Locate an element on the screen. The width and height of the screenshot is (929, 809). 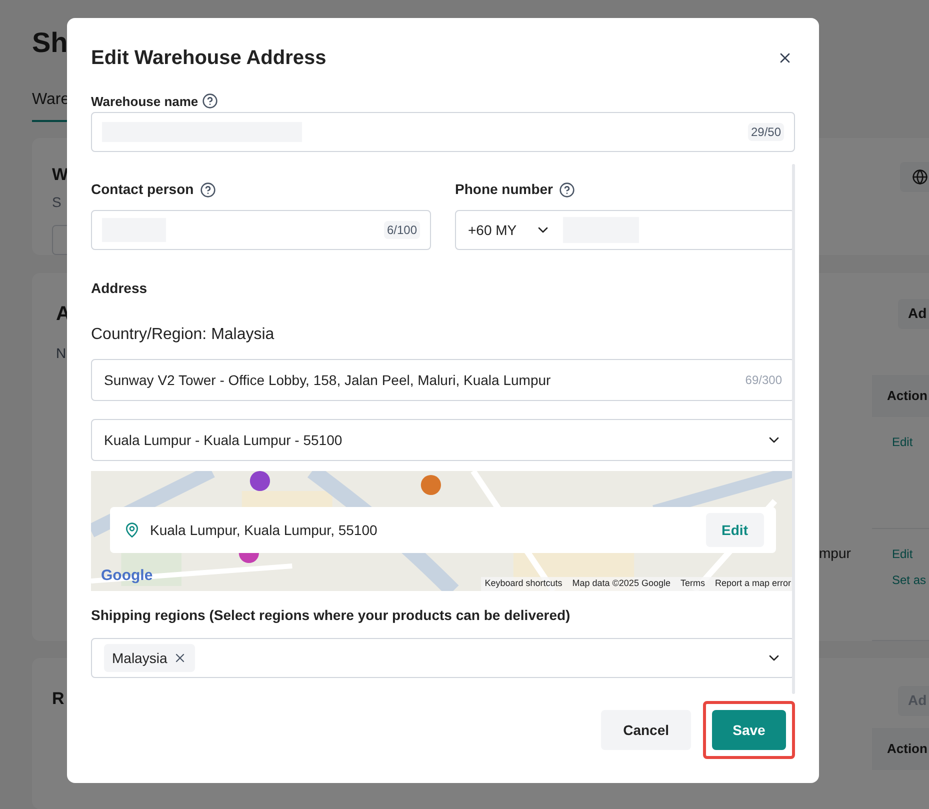
street-field: Sunway V2 Tower - Office Lobby, 158, Jalan Peel, Maluri, Kuala Lumpur 69/300 is located at coordinates (443, 380).